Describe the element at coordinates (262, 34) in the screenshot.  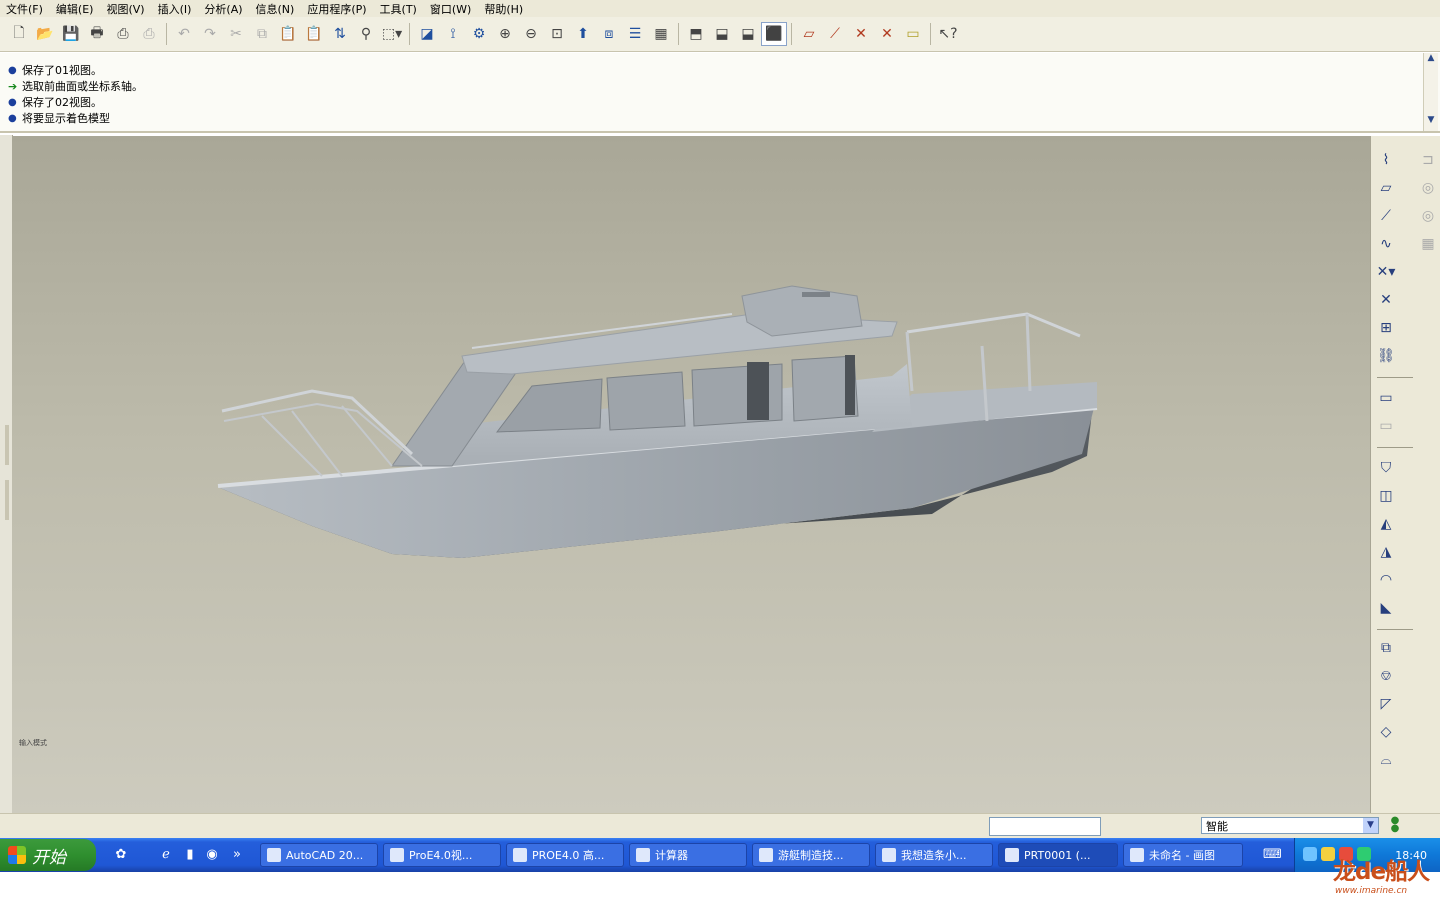
I see `copy-icon: ⧉` at that location.